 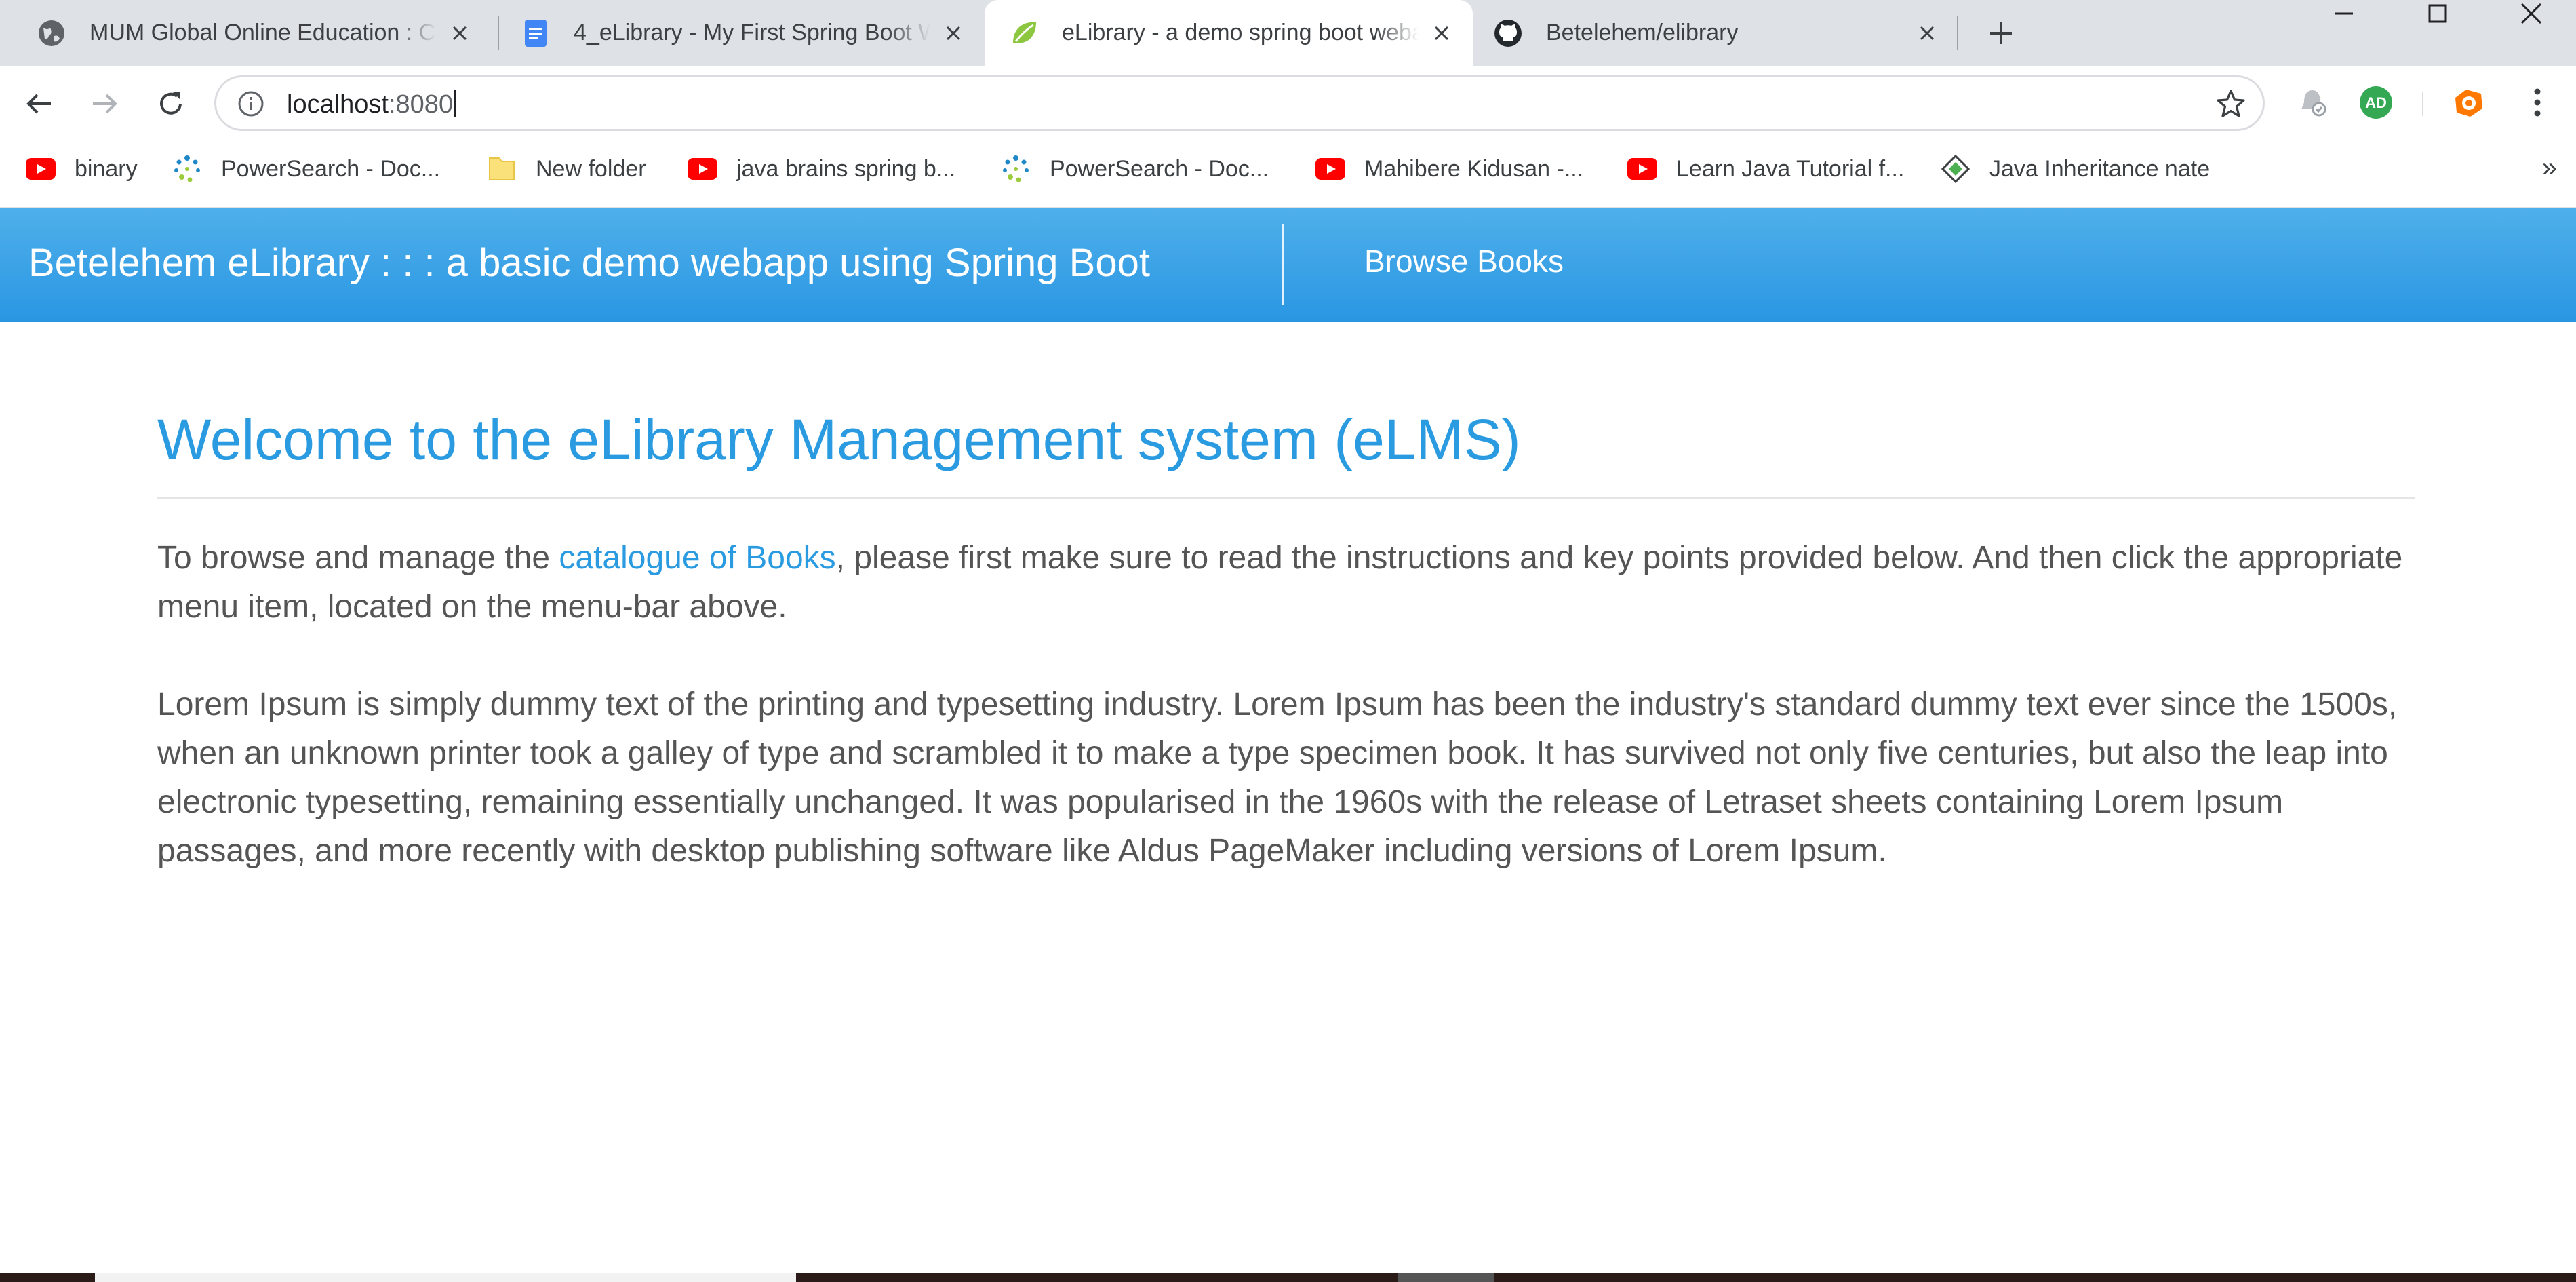 I want to click on maximize-icon, so click(x=2437, y=13).